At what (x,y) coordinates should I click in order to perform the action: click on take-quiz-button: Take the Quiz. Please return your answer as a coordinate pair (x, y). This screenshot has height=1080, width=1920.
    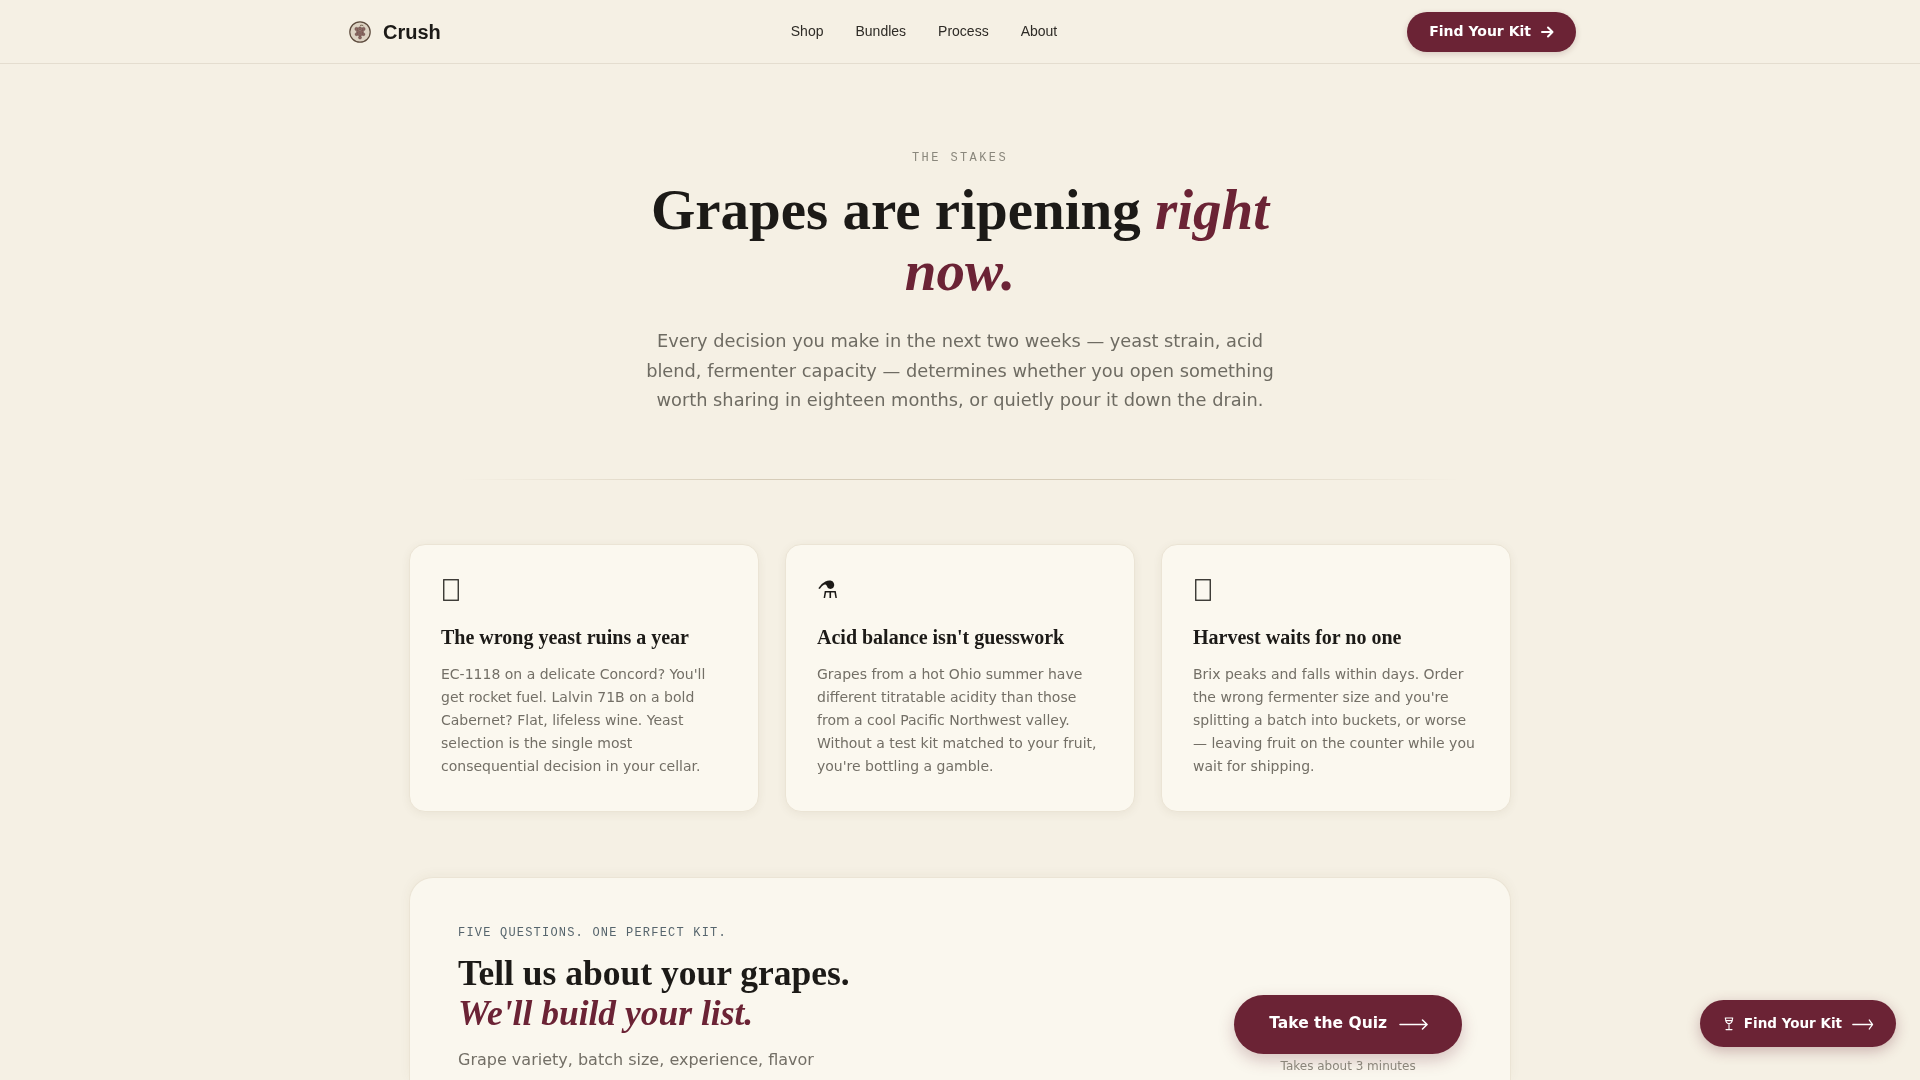
    Looking at the image, I should click on (1348, 1024).